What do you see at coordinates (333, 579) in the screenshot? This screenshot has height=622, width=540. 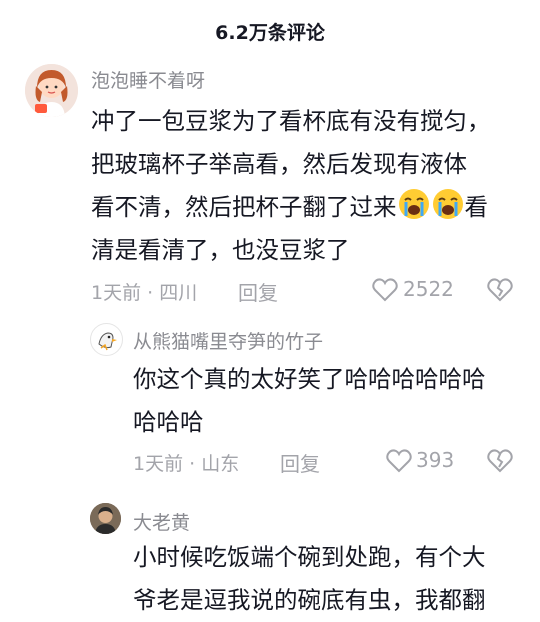 I see `comment-text: 小时候吃饭端个碗到处跑，有个大 爷老是逗我说的碗底有虫，我都翻` at bounding box center [333, 579].